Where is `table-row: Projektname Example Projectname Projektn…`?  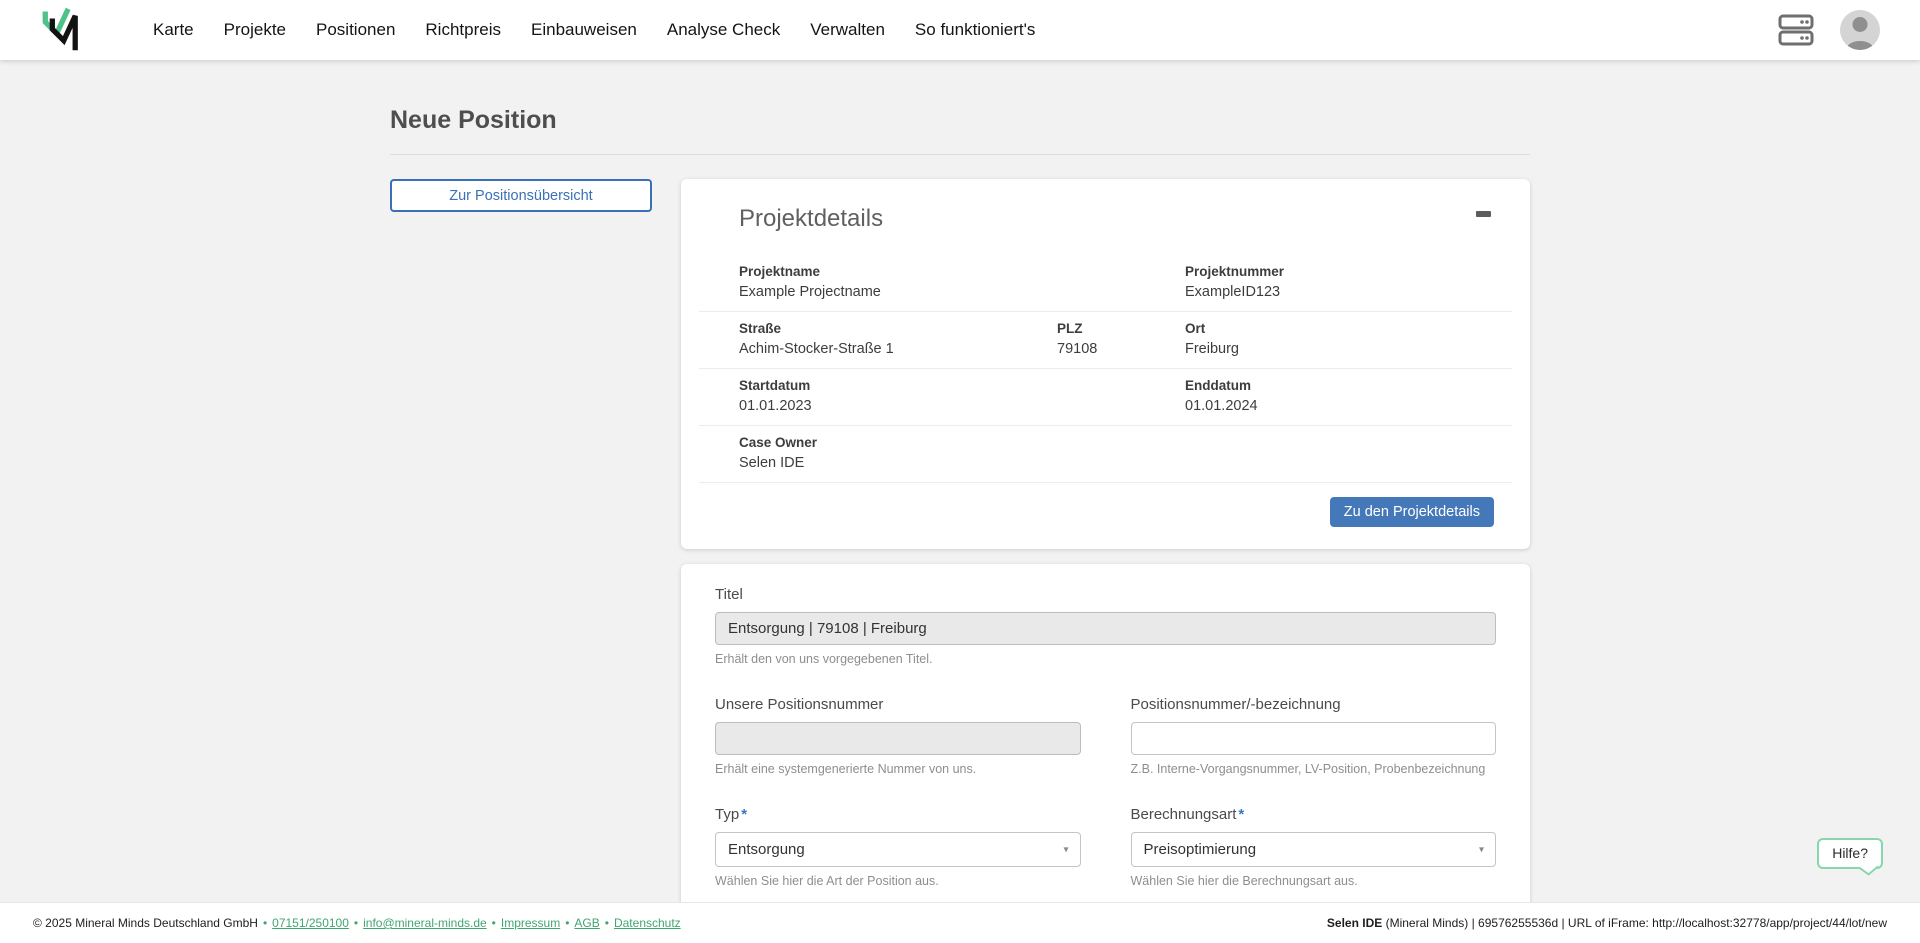
table-row: Projektname Example Projectname Projektn… is located at coordinates (1105, 283).